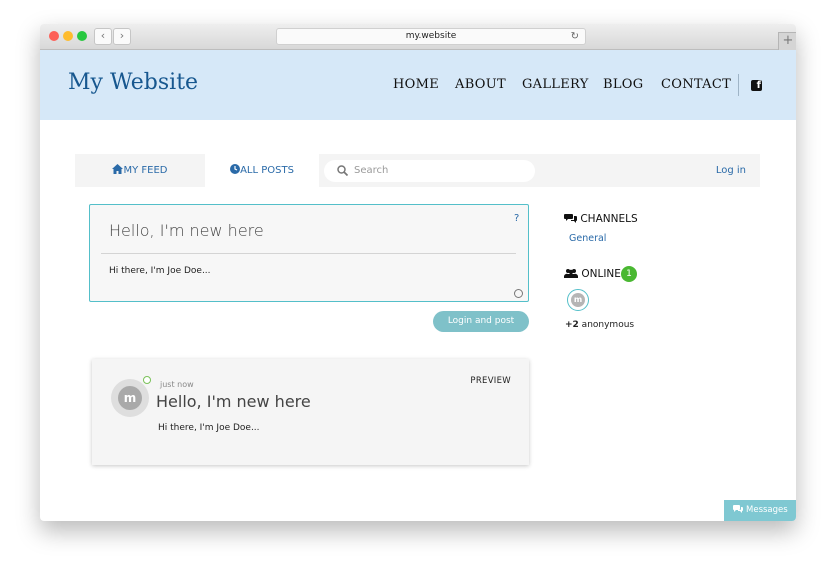 This screenshot has height=578, width=835. Describe the element at coordinates (103, 36) in the screenshot. I see `back-button: ‹` at that location.